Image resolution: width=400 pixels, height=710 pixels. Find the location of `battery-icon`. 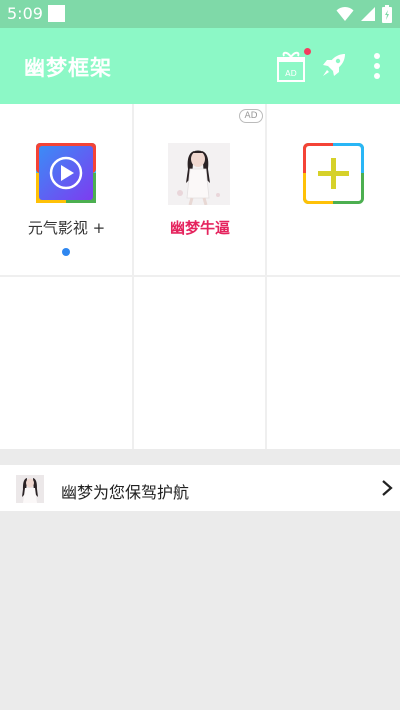

battery-icon is located at coordinates (387, 14).